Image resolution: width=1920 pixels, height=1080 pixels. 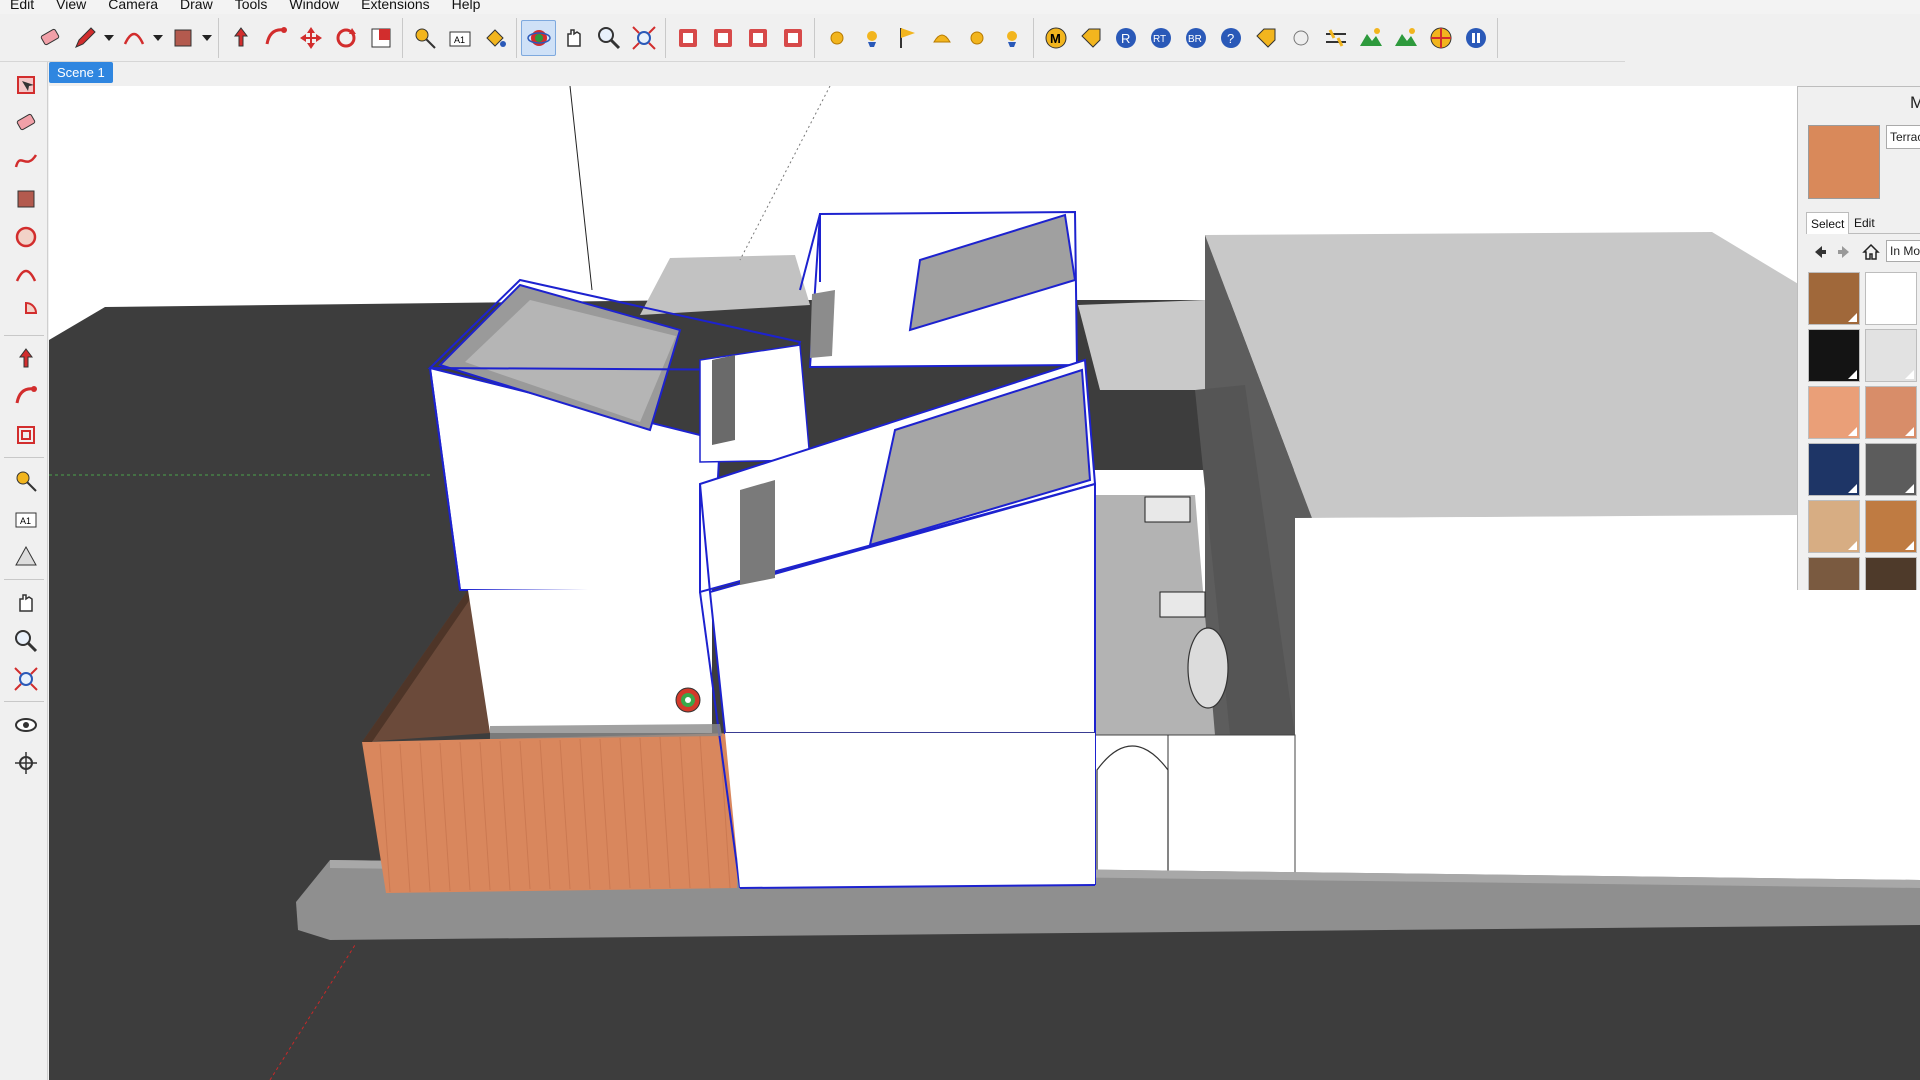 What do you see at coordinates (26, 679) in the screenshot?
I see `left-zoom-extents-icon` at bounding box center [26, 679].